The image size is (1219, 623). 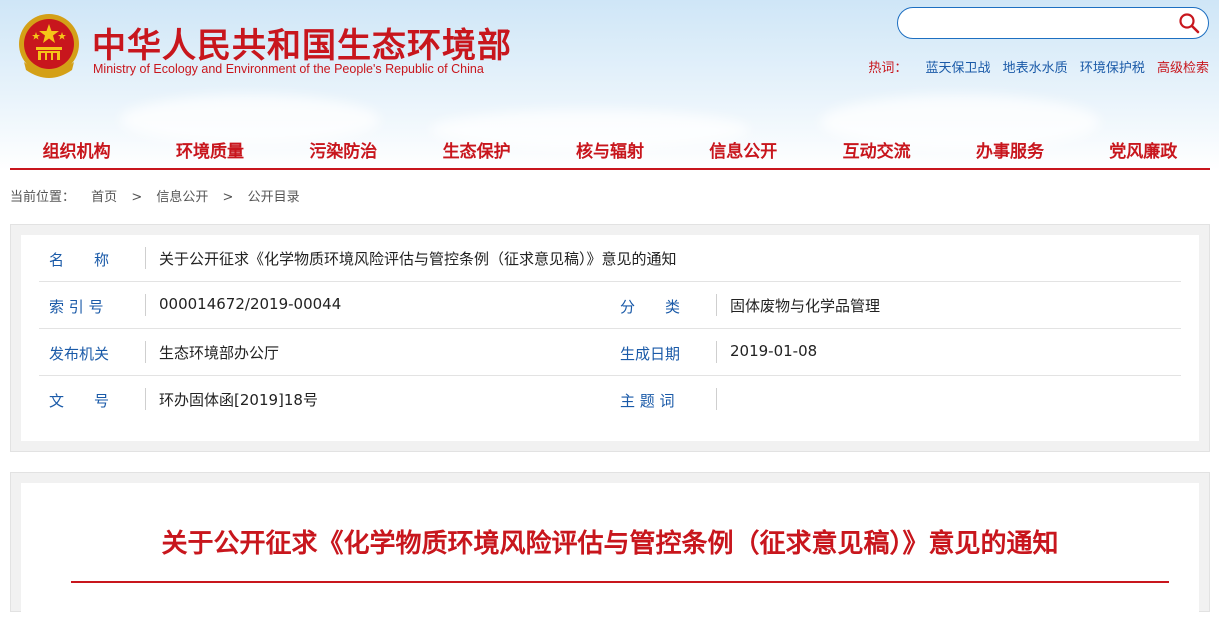 What do you see at coordinates (79, 260) in the screenshot?
I see `meta-name-label: 名 称` at bounding box center [79, 260].